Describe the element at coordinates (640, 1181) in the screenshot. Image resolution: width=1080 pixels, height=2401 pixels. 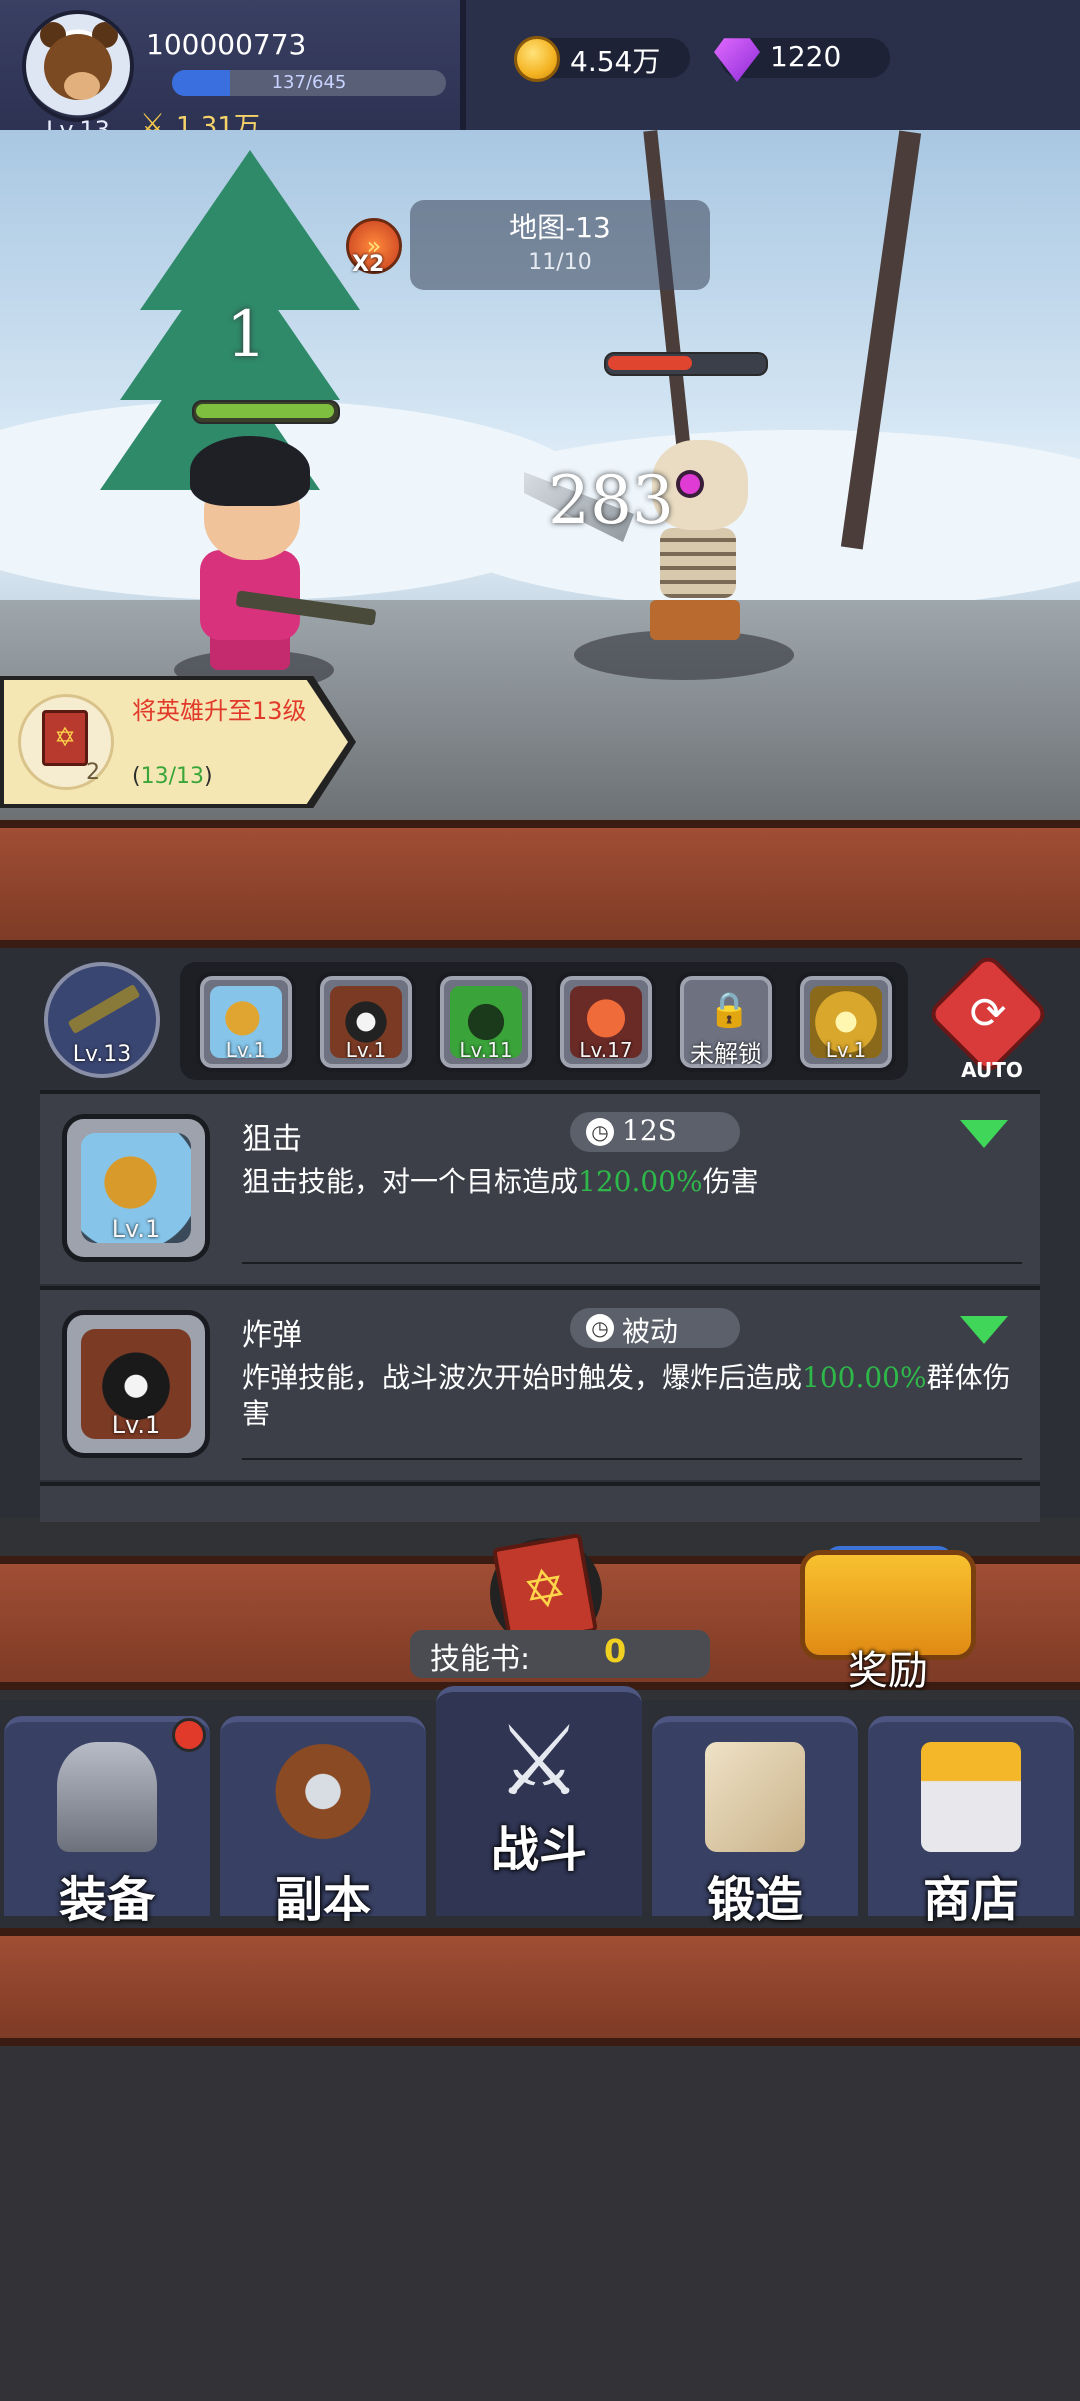
I see `skill-desc-percent: 120.00%` at that location.